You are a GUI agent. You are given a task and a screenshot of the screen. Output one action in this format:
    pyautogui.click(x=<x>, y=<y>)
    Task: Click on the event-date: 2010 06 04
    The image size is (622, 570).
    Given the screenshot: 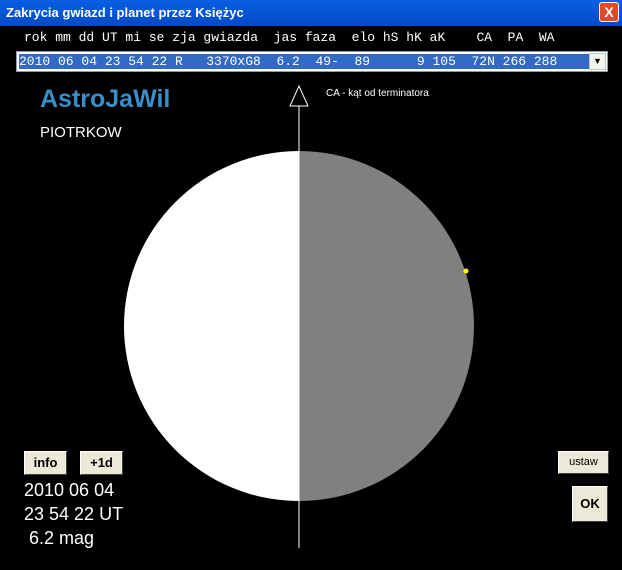 What is the action you would take?
    pyautogui.click(x=69, y=490)
    